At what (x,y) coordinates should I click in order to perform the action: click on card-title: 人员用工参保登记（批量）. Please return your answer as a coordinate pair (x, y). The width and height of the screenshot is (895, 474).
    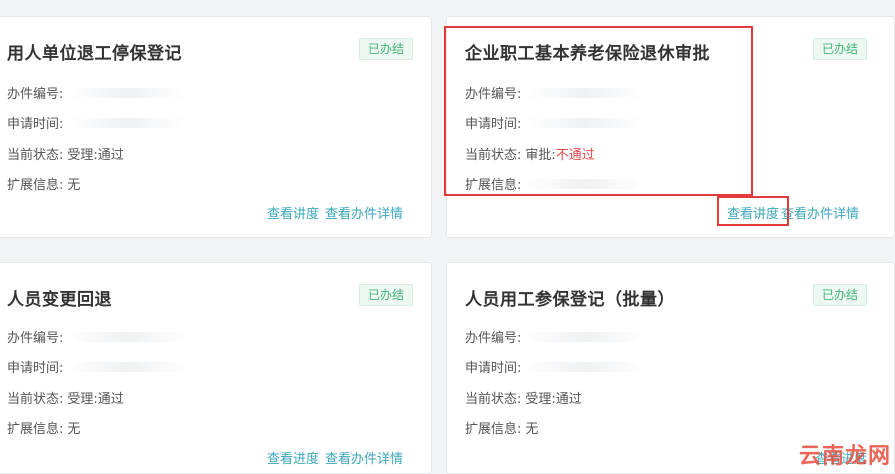
    Looking at the image, I should click on (570, 300).